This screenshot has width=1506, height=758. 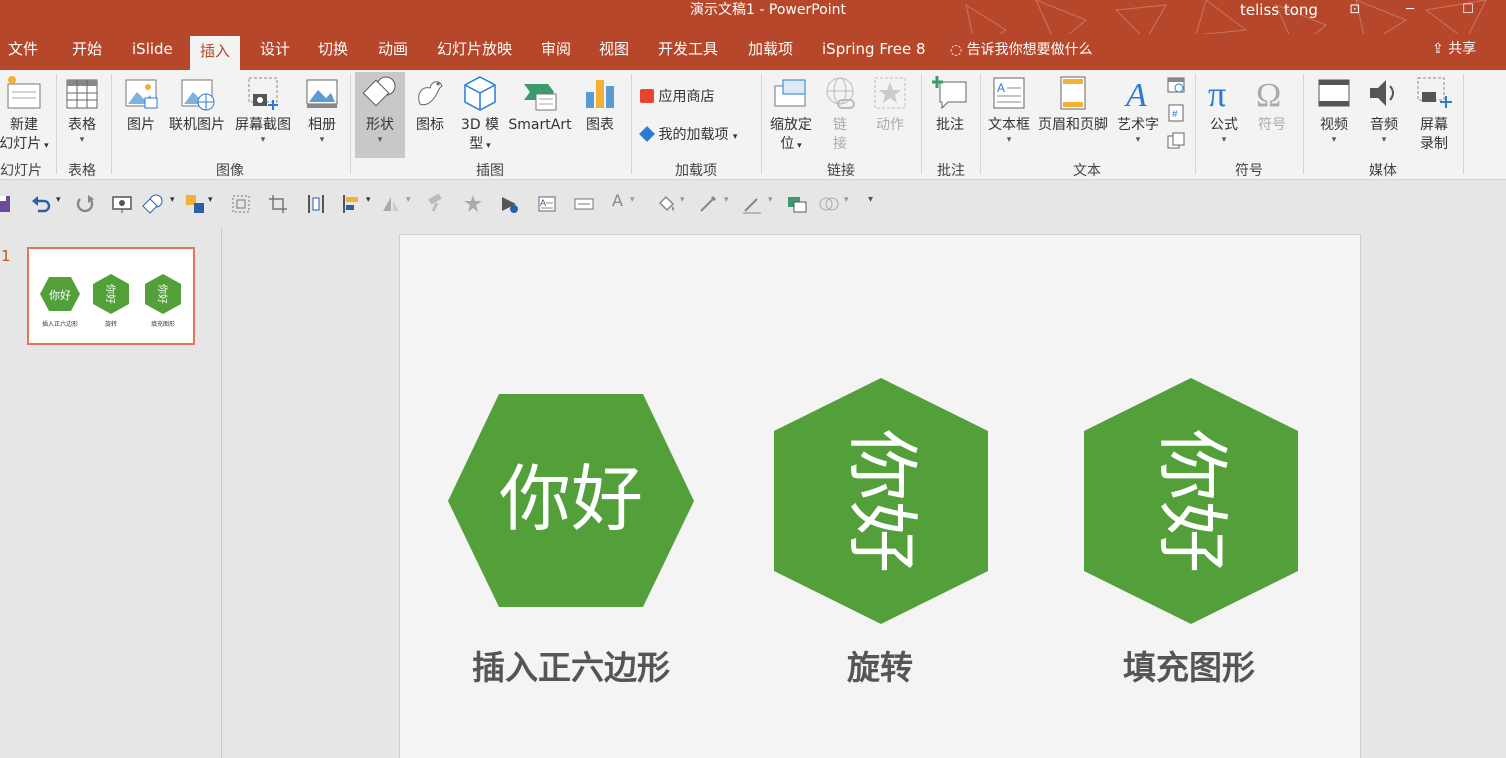 What do you see at coordinates (614, 52) in the screenshot?
I see `tab-view: 视图` at bounding box center [614, 52].